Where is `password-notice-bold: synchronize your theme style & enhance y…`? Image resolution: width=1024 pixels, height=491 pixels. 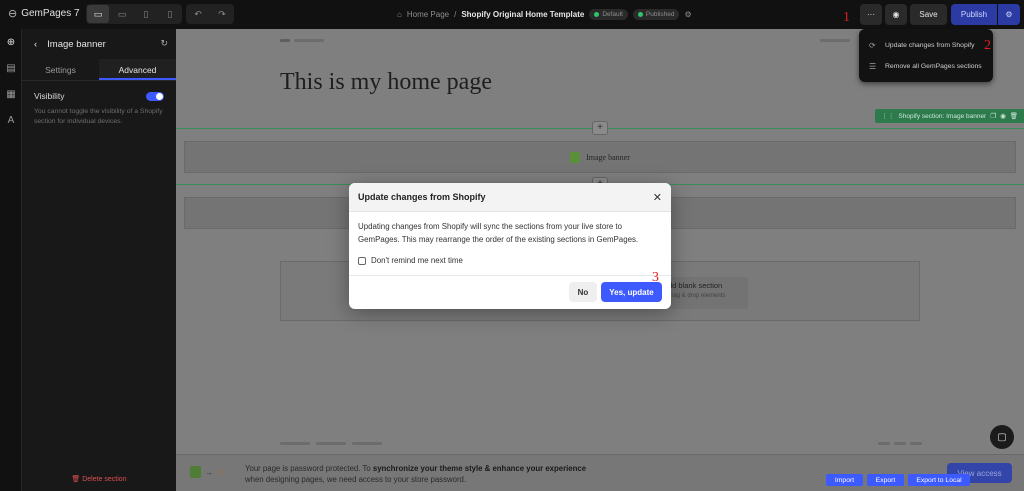 password-notice-bold: synchronize your theme style & enhance y… is located at coordinates (479, 468).